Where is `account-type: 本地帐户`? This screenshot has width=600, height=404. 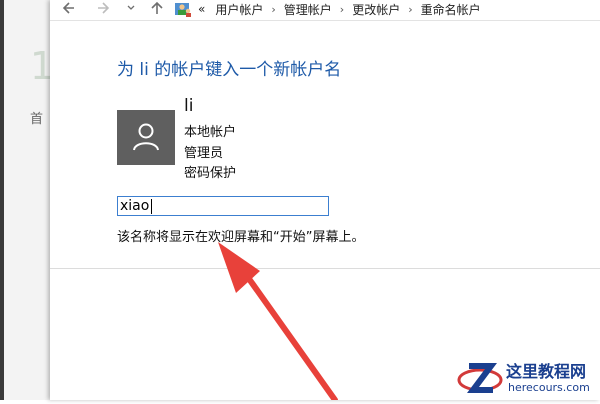
account-type: 本地帐户 is located at coordinates (210, 132).